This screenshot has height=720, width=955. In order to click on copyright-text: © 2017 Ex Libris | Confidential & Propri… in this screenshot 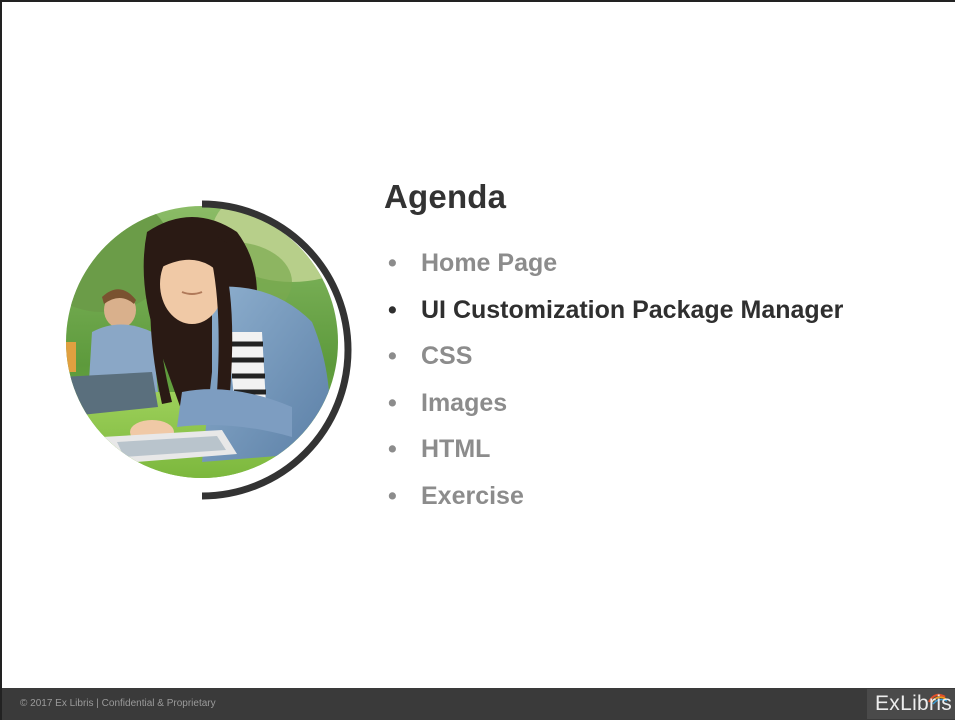, I will do `click(118, 703)`.